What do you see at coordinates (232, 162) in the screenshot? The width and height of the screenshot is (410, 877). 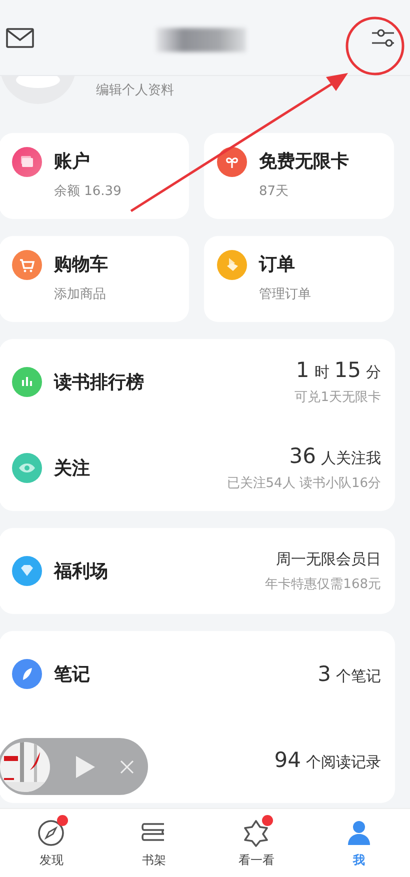 I see `ribbon-icon` at bounding box center [232, 162].